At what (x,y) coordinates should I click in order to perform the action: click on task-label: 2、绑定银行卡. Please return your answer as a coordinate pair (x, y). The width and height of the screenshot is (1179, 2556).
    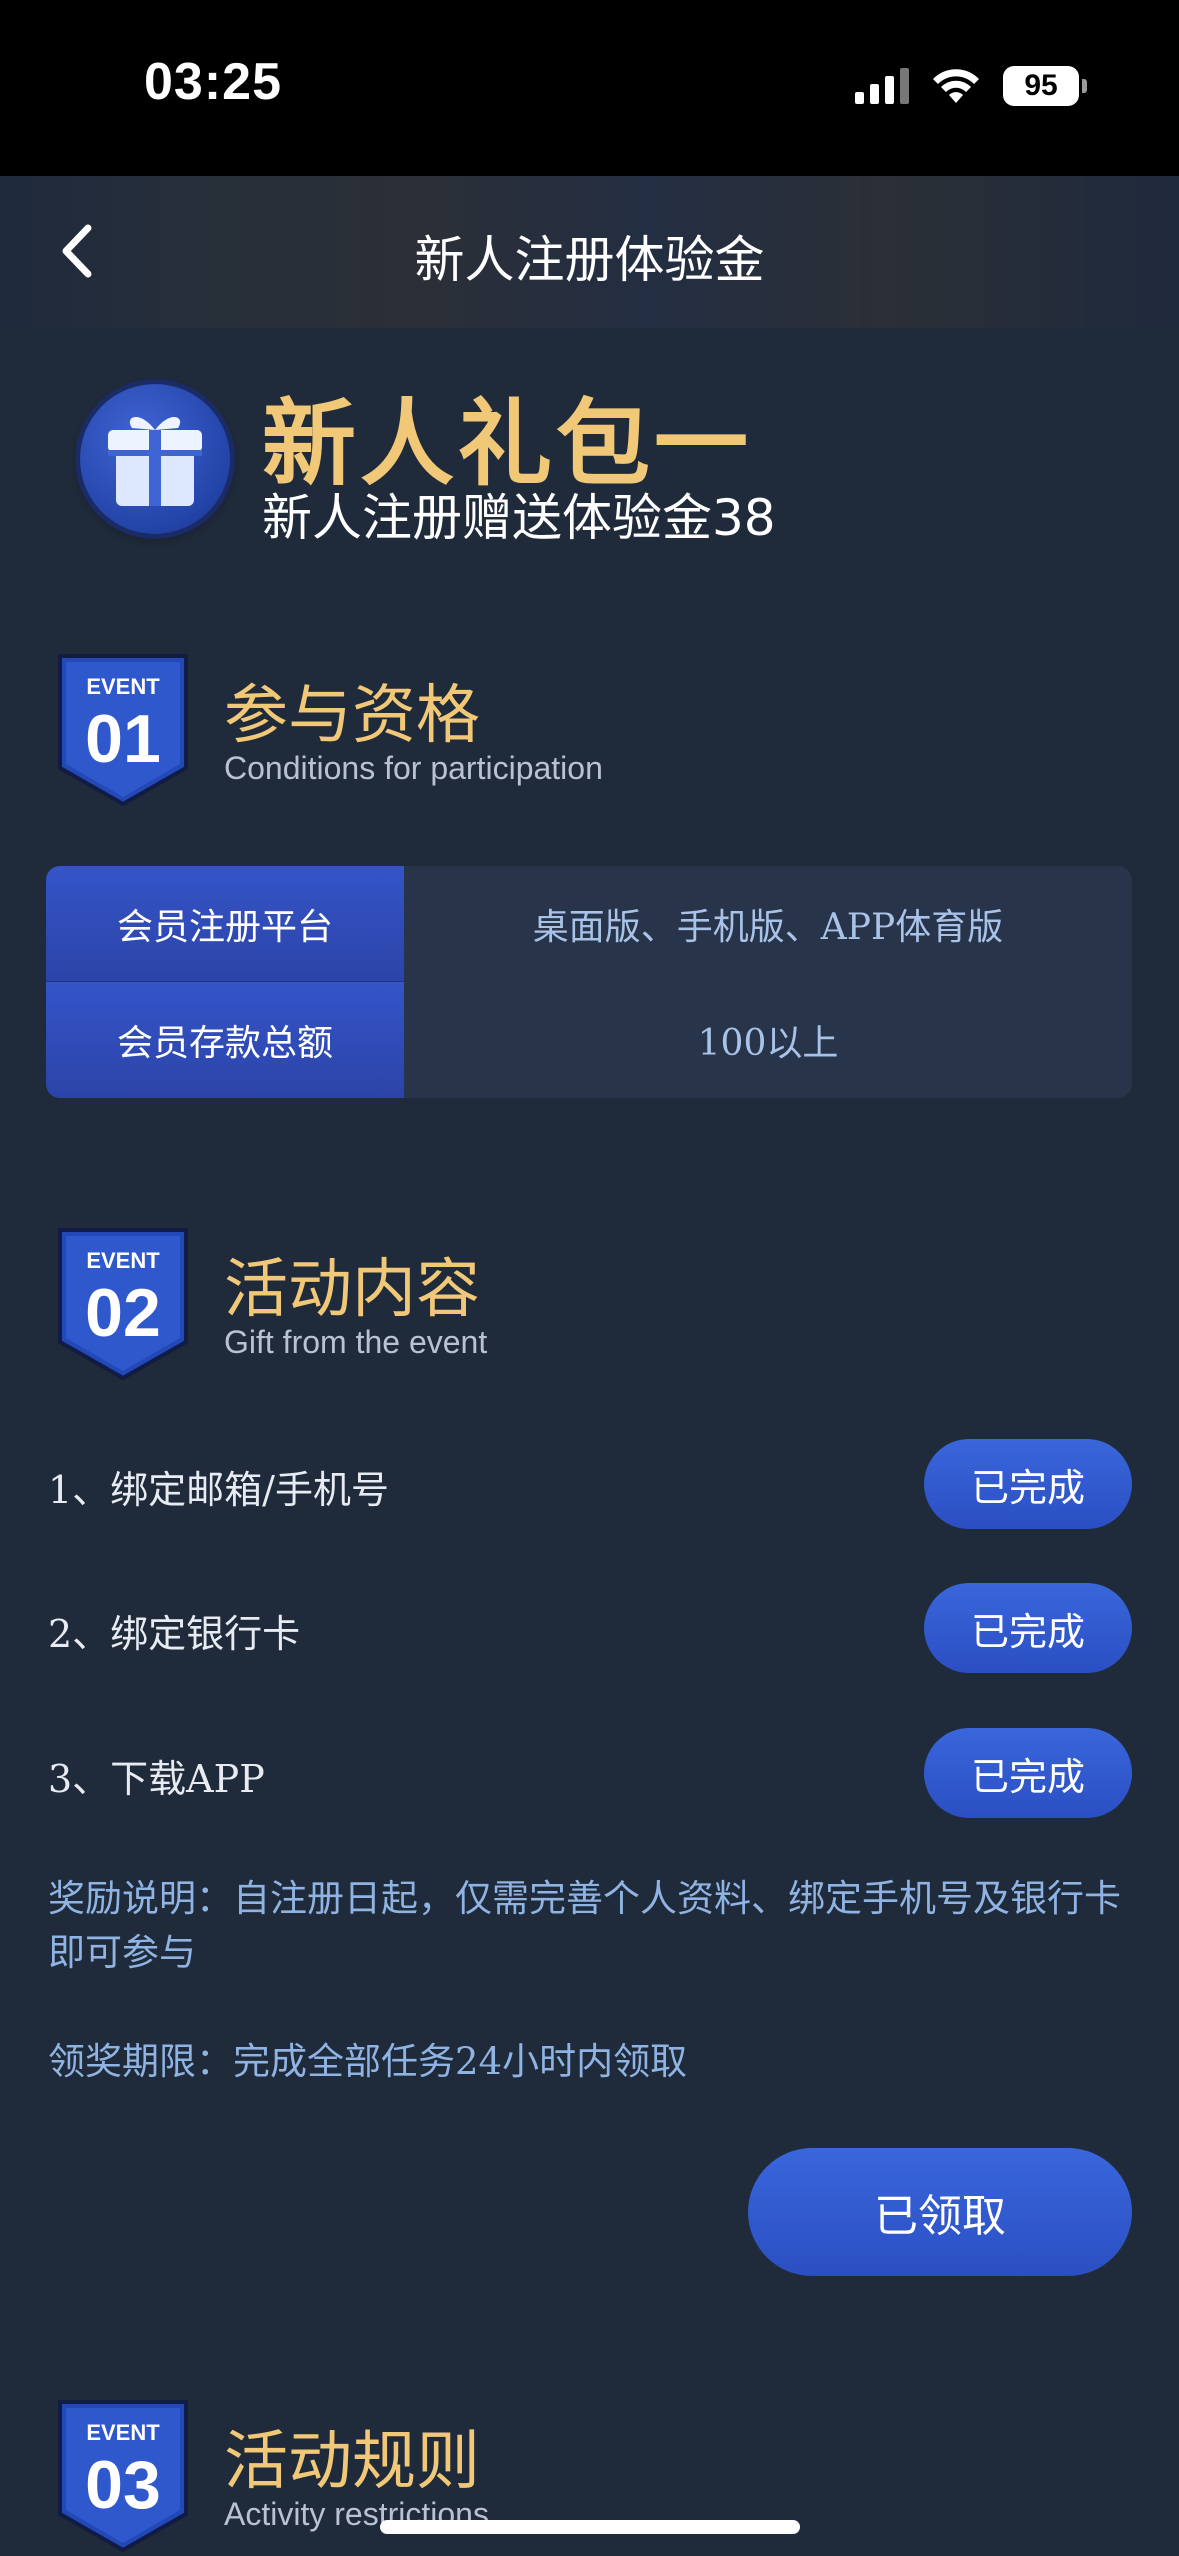
    Looking at the image, I should click on (174, 1634).